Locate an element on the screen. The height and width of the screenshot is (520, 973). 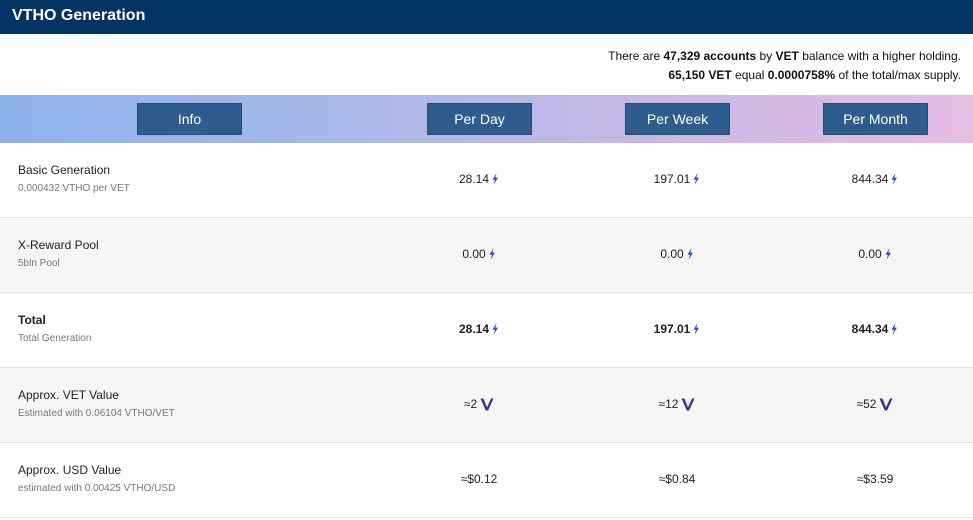
supply-percent: 0.0000758% is located at coordinates (801, 75).